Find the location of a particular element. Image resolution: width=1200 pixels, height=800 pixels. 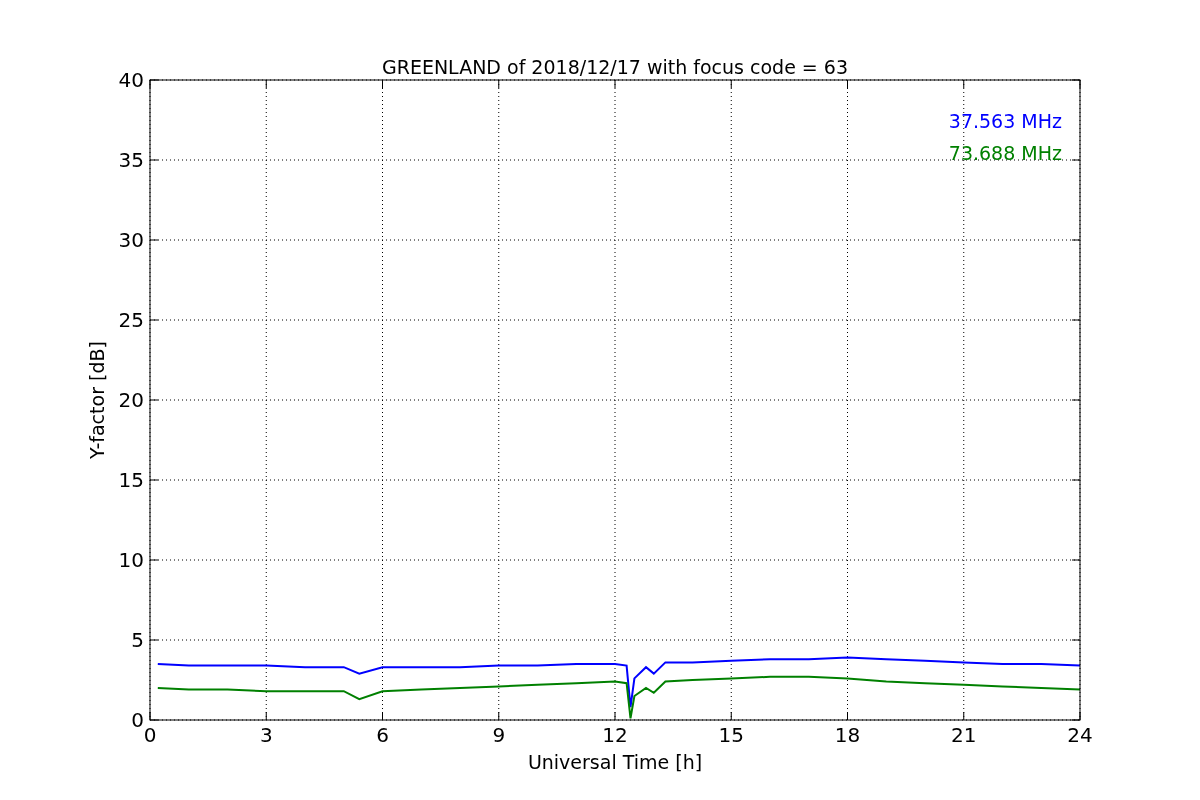

chart-title: GREENLAND of 2018/12/17 with focus code = 63 is located at coordinates (615, 67).